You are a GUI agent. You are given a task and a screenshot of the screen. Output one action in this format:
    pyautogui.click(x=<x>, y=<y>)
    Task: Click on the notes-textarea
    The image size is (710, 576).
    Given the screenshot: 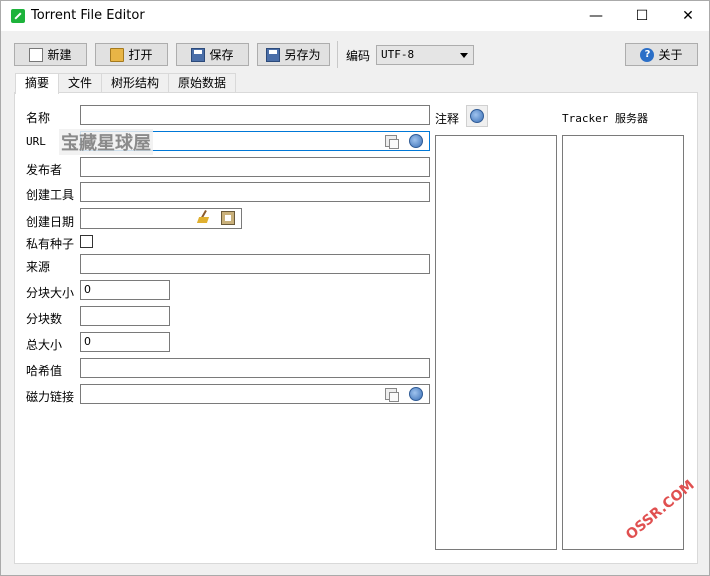 What is the action you would take?
    pyautogui.click(x=496, y=342)
    